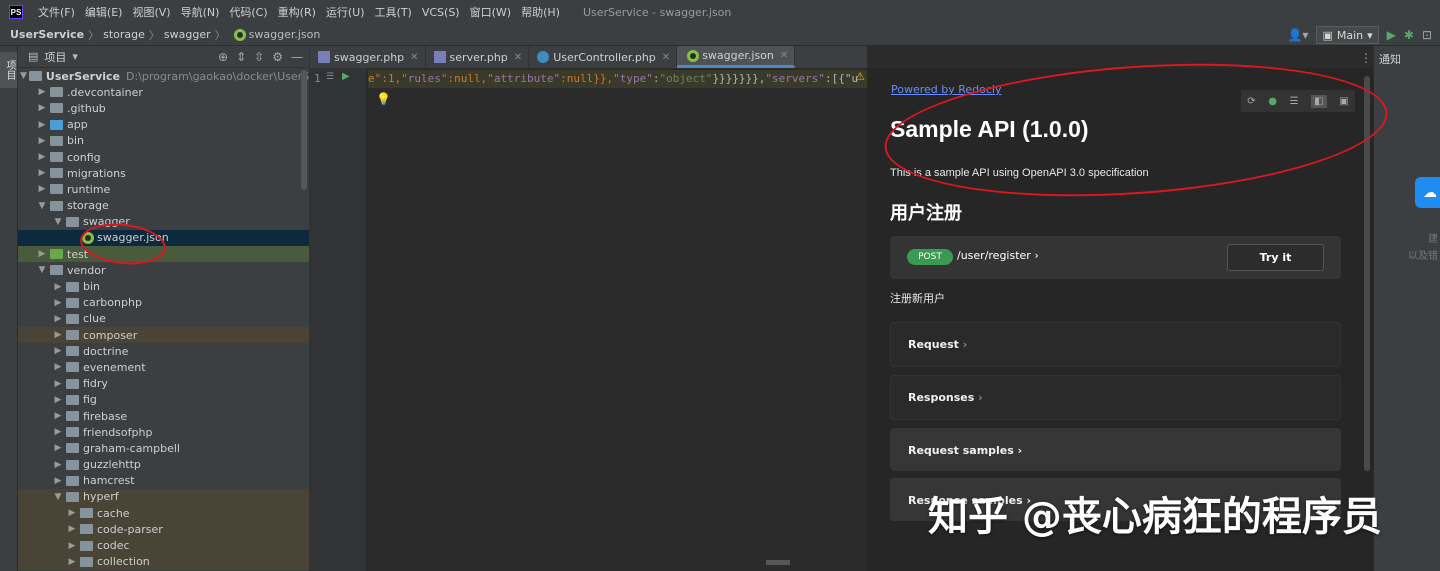 The height and width of the screenshot is (571, 1440). What do you see at coordinates (163, 189) in the screenshot?
I see `tree-item: ▶ runtime` at bounding box center [163, 189].